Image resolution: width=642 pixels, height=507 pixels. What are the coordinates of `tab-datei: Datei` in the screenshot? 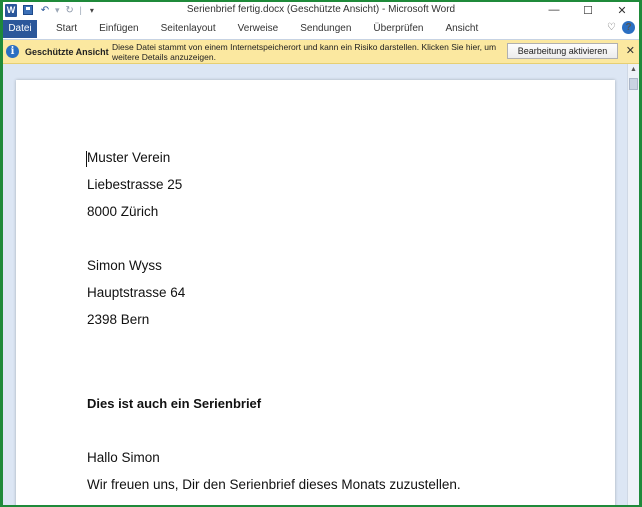 It's located at (20, 28).